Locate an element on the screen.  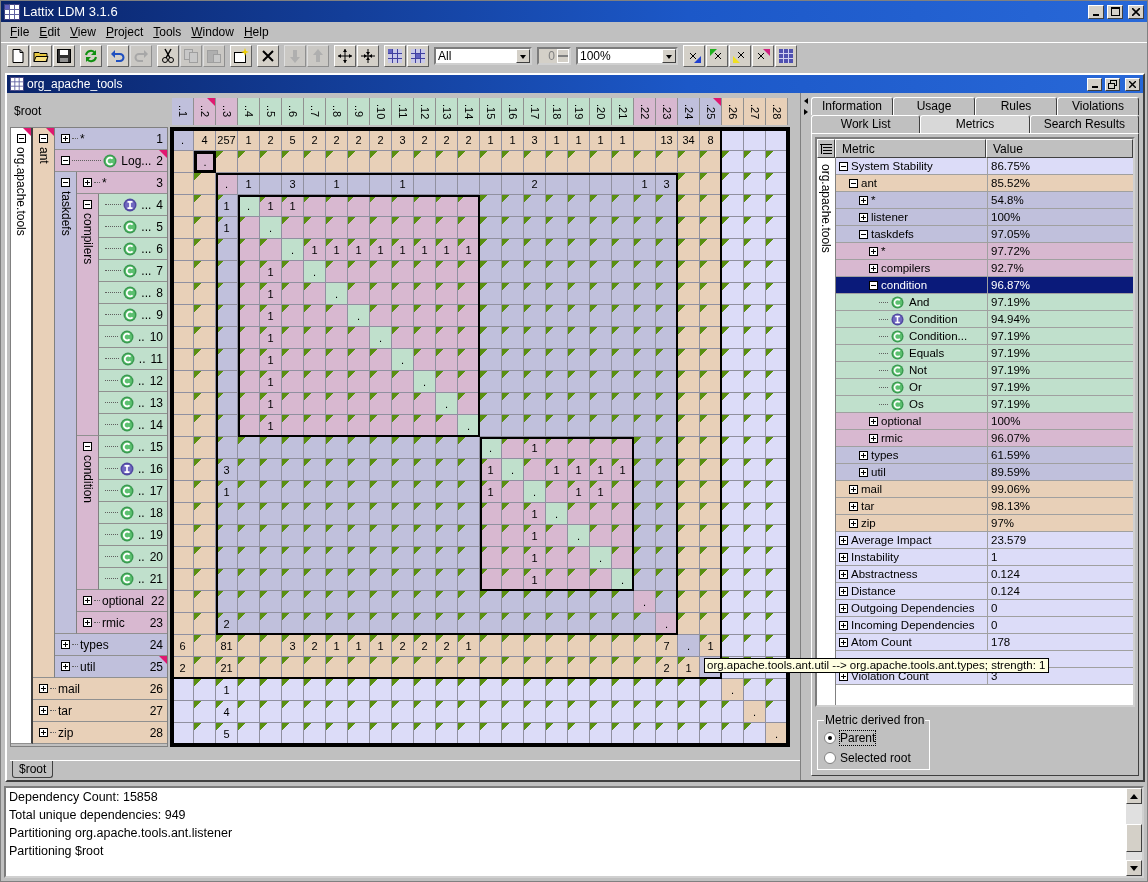
metric-name: Incoming Dependencies is located at coordinates (913, 625).